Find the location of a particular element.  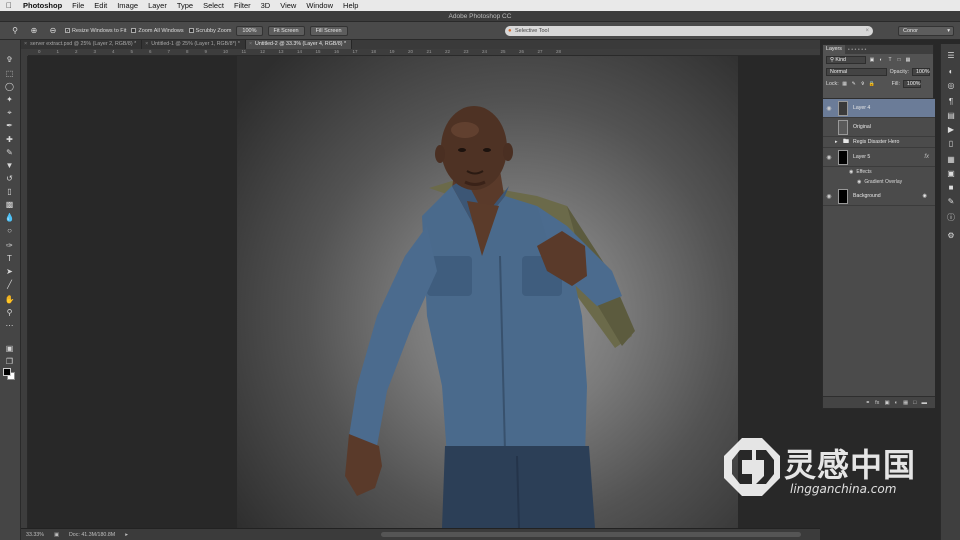

menu-app: Photoshop is located at coordinates (42, 5).